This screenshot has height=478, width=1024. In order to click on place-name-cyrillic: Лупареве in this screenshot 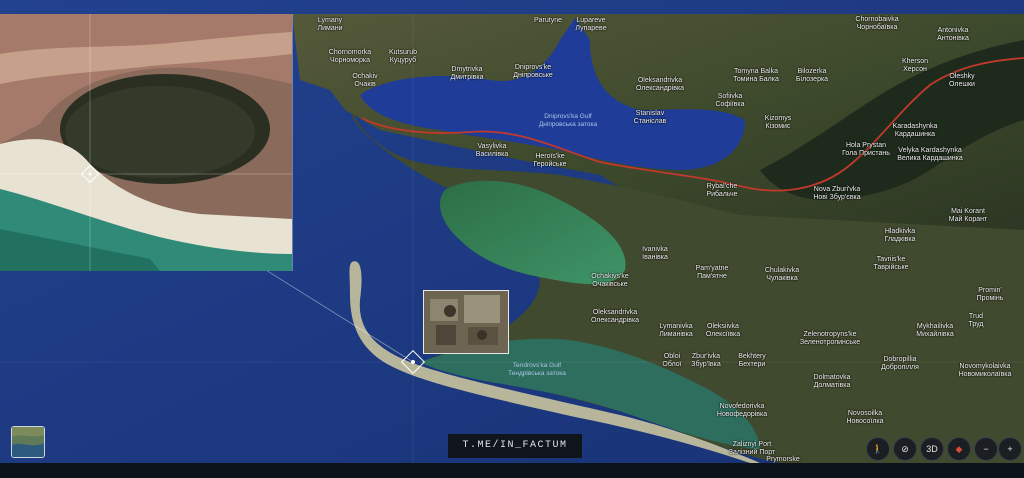, I will do `click(591, 28)`.